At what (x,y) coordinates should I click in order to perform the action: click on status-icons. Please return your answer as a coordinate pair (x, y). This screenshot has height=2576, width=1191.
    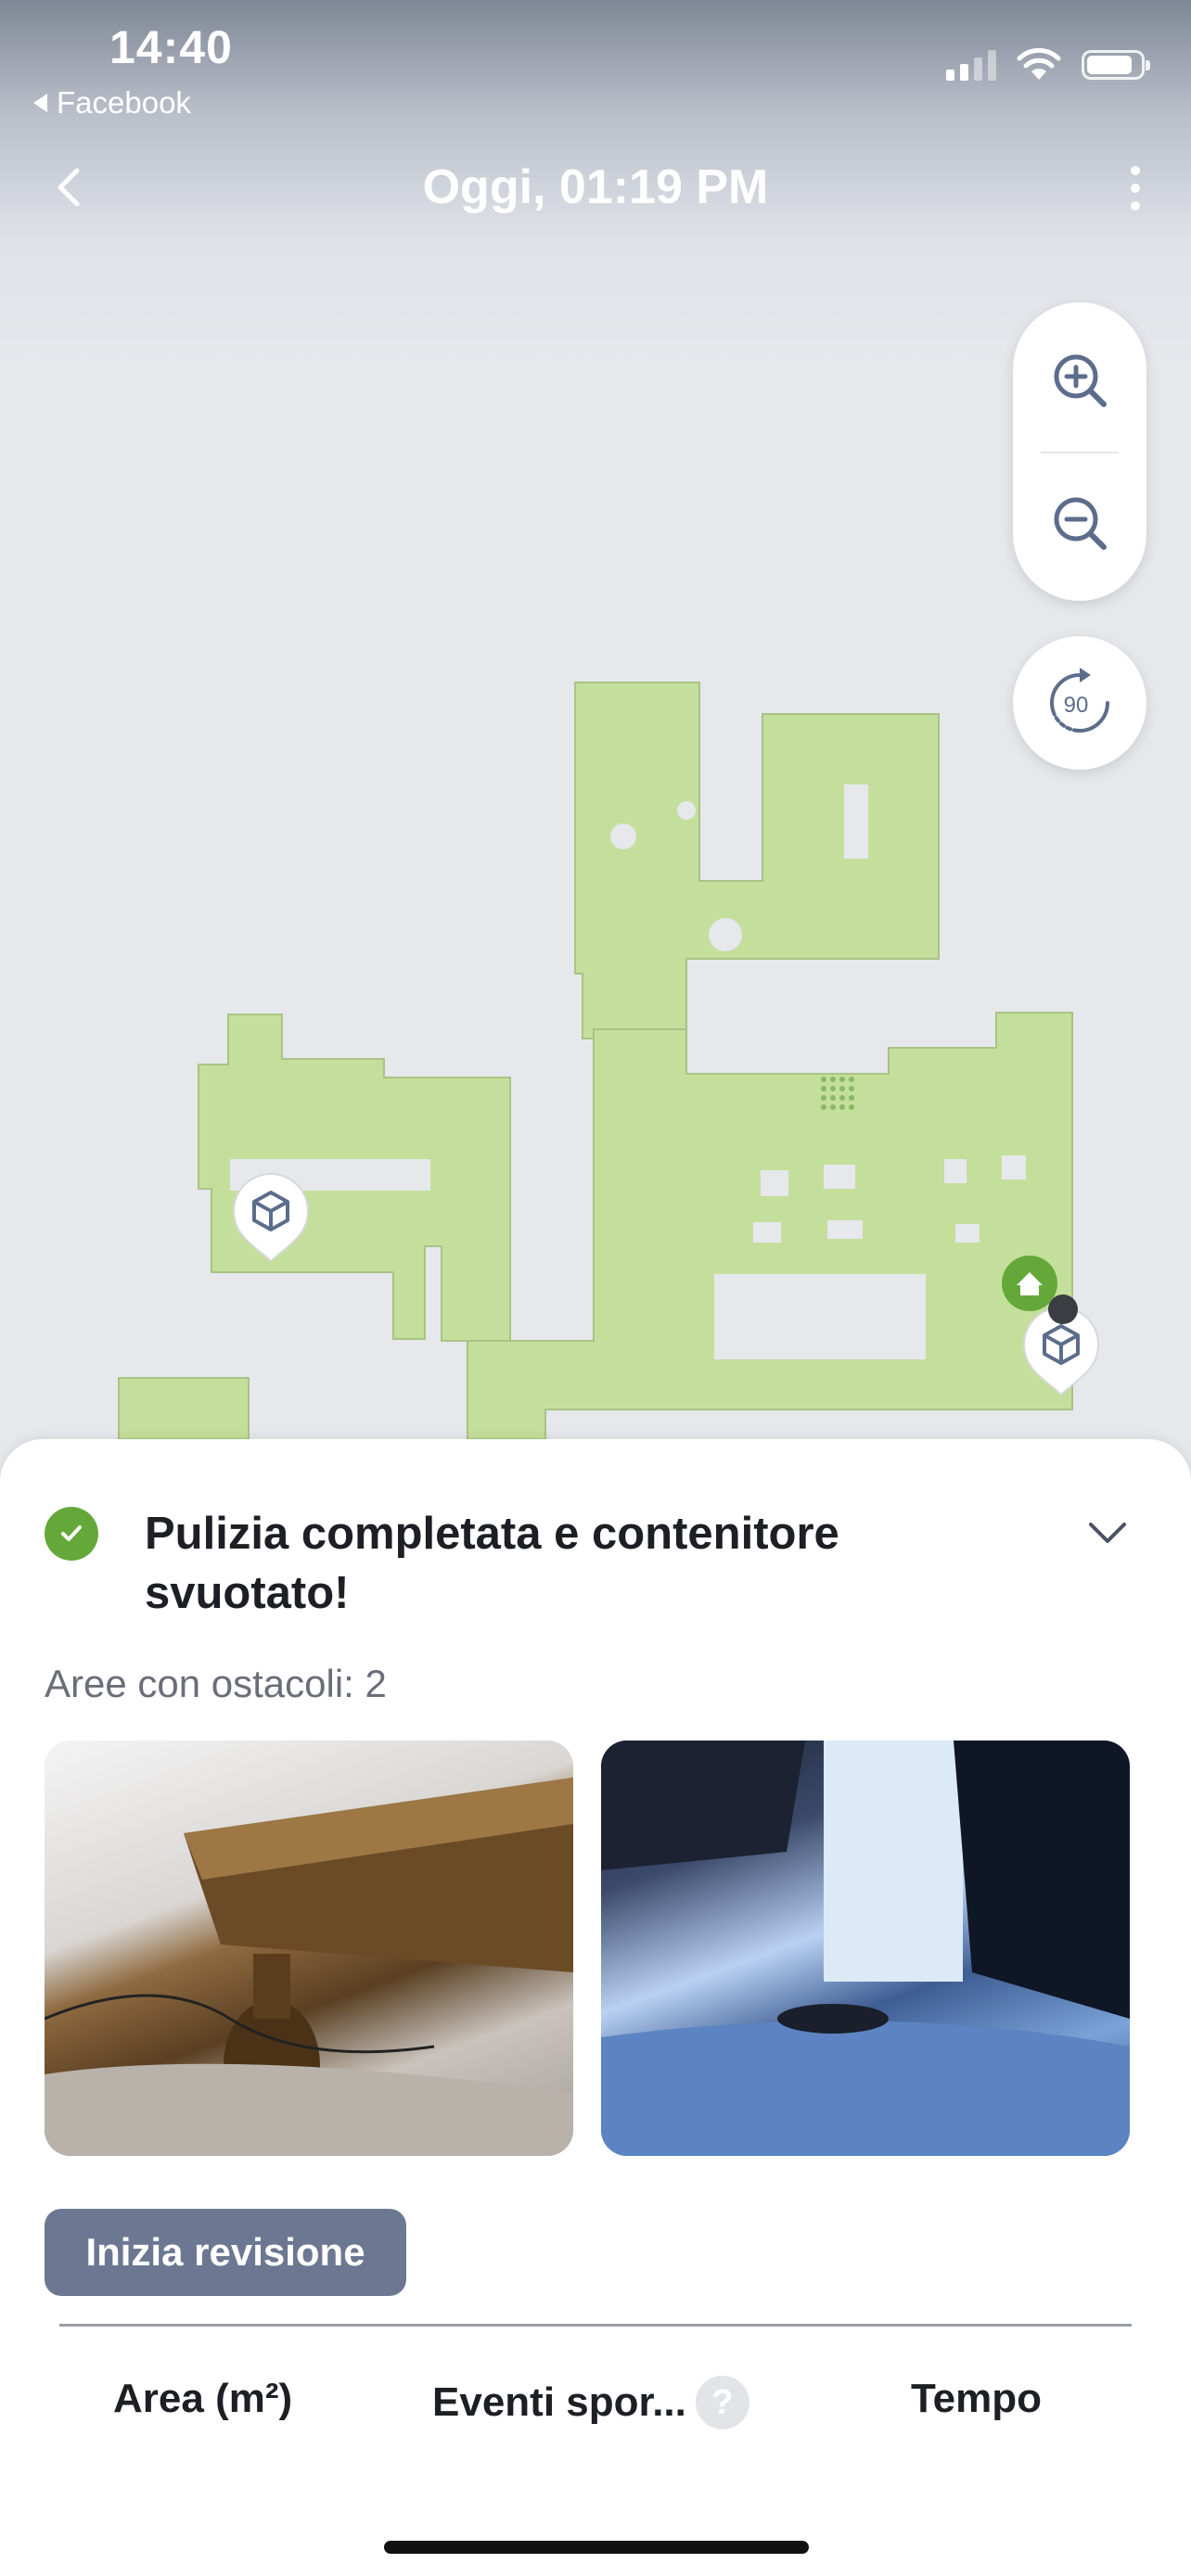
    Looking at the image, I should click on (1048, 65).